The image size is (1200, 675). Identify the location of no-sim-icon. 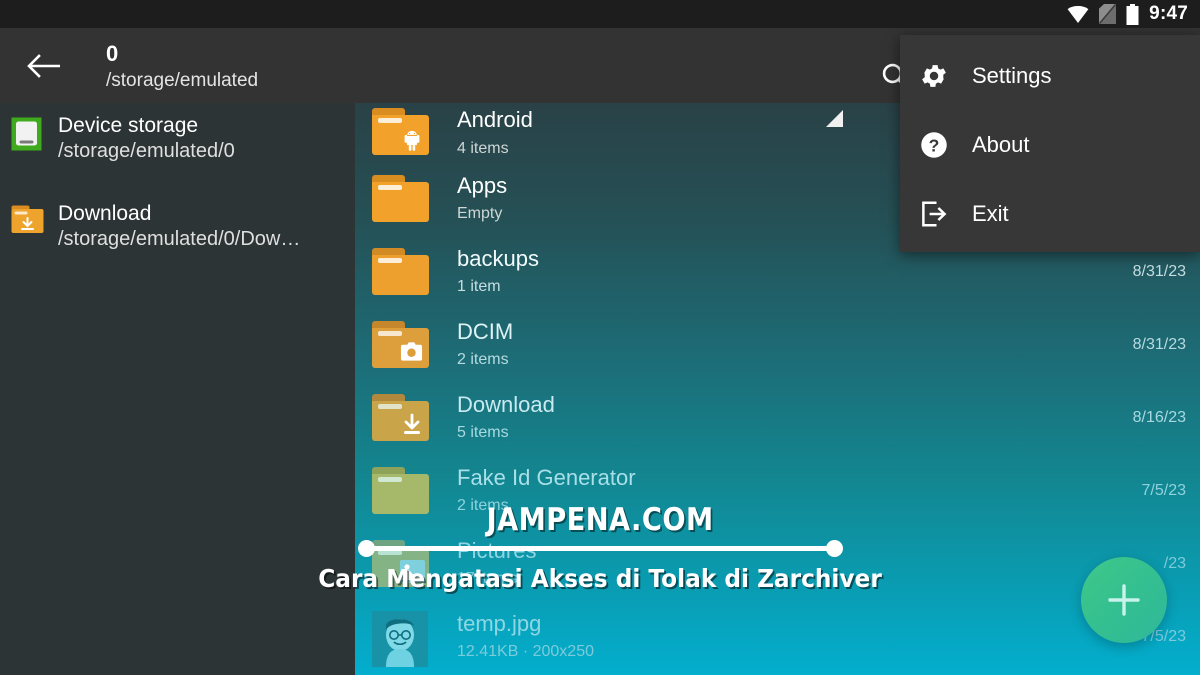
(1108, 14).